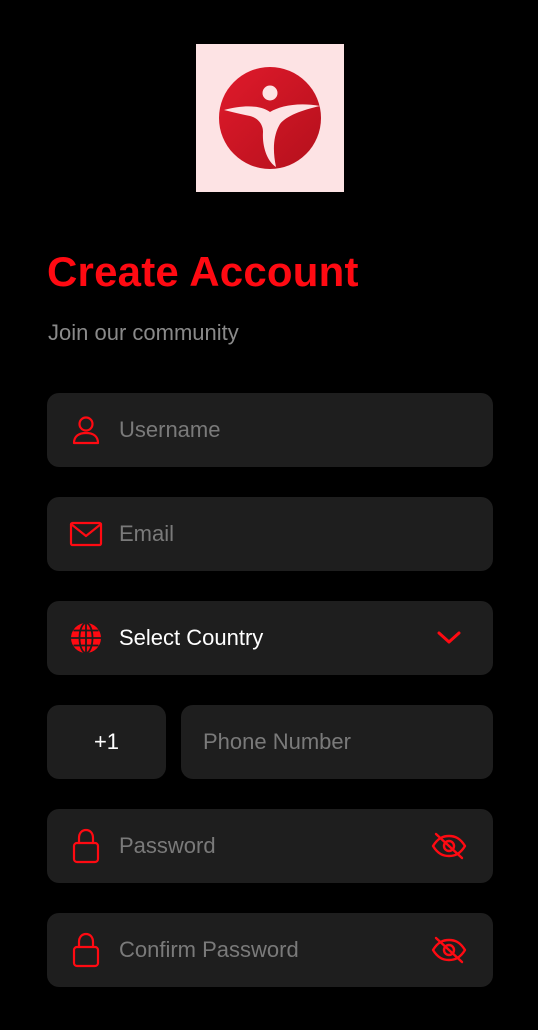  I want to click on username-input, so click(306, 430).